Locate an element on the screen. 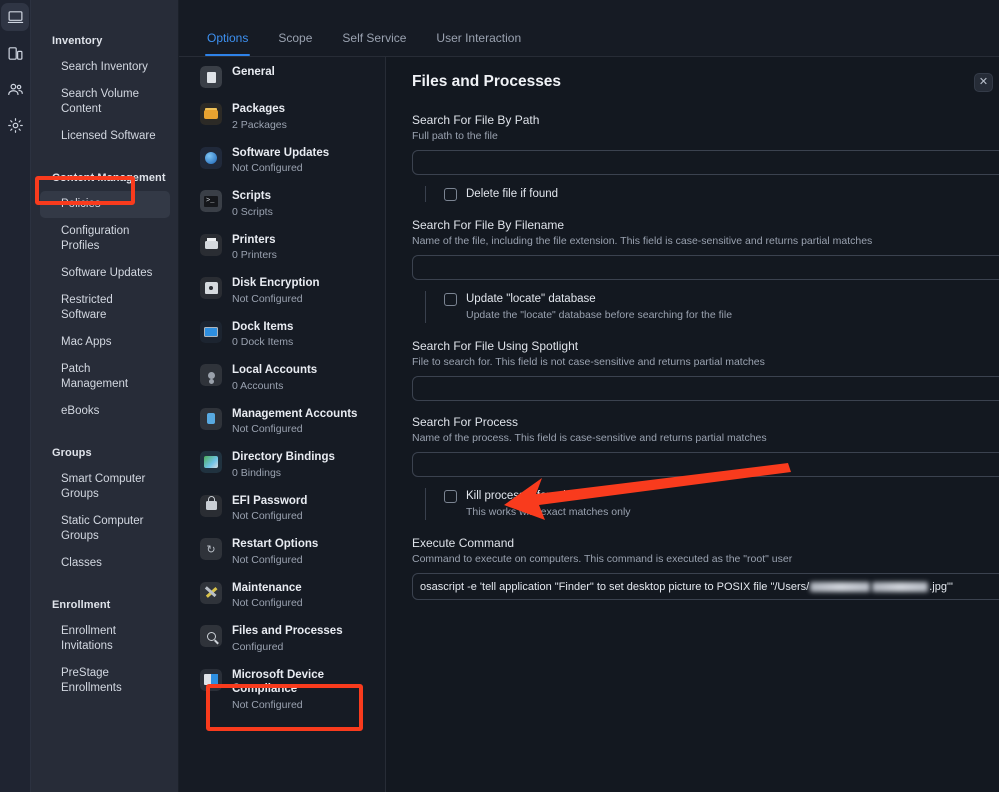  sidebar-item-mac-apps: Mac Apps is located at coordinates (105, 342).